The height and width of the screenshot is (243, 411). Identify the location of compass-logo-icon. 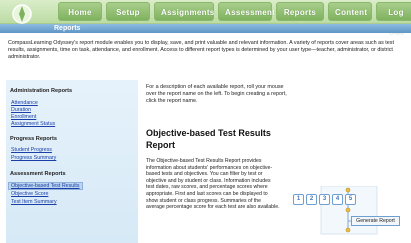
(22, 14).